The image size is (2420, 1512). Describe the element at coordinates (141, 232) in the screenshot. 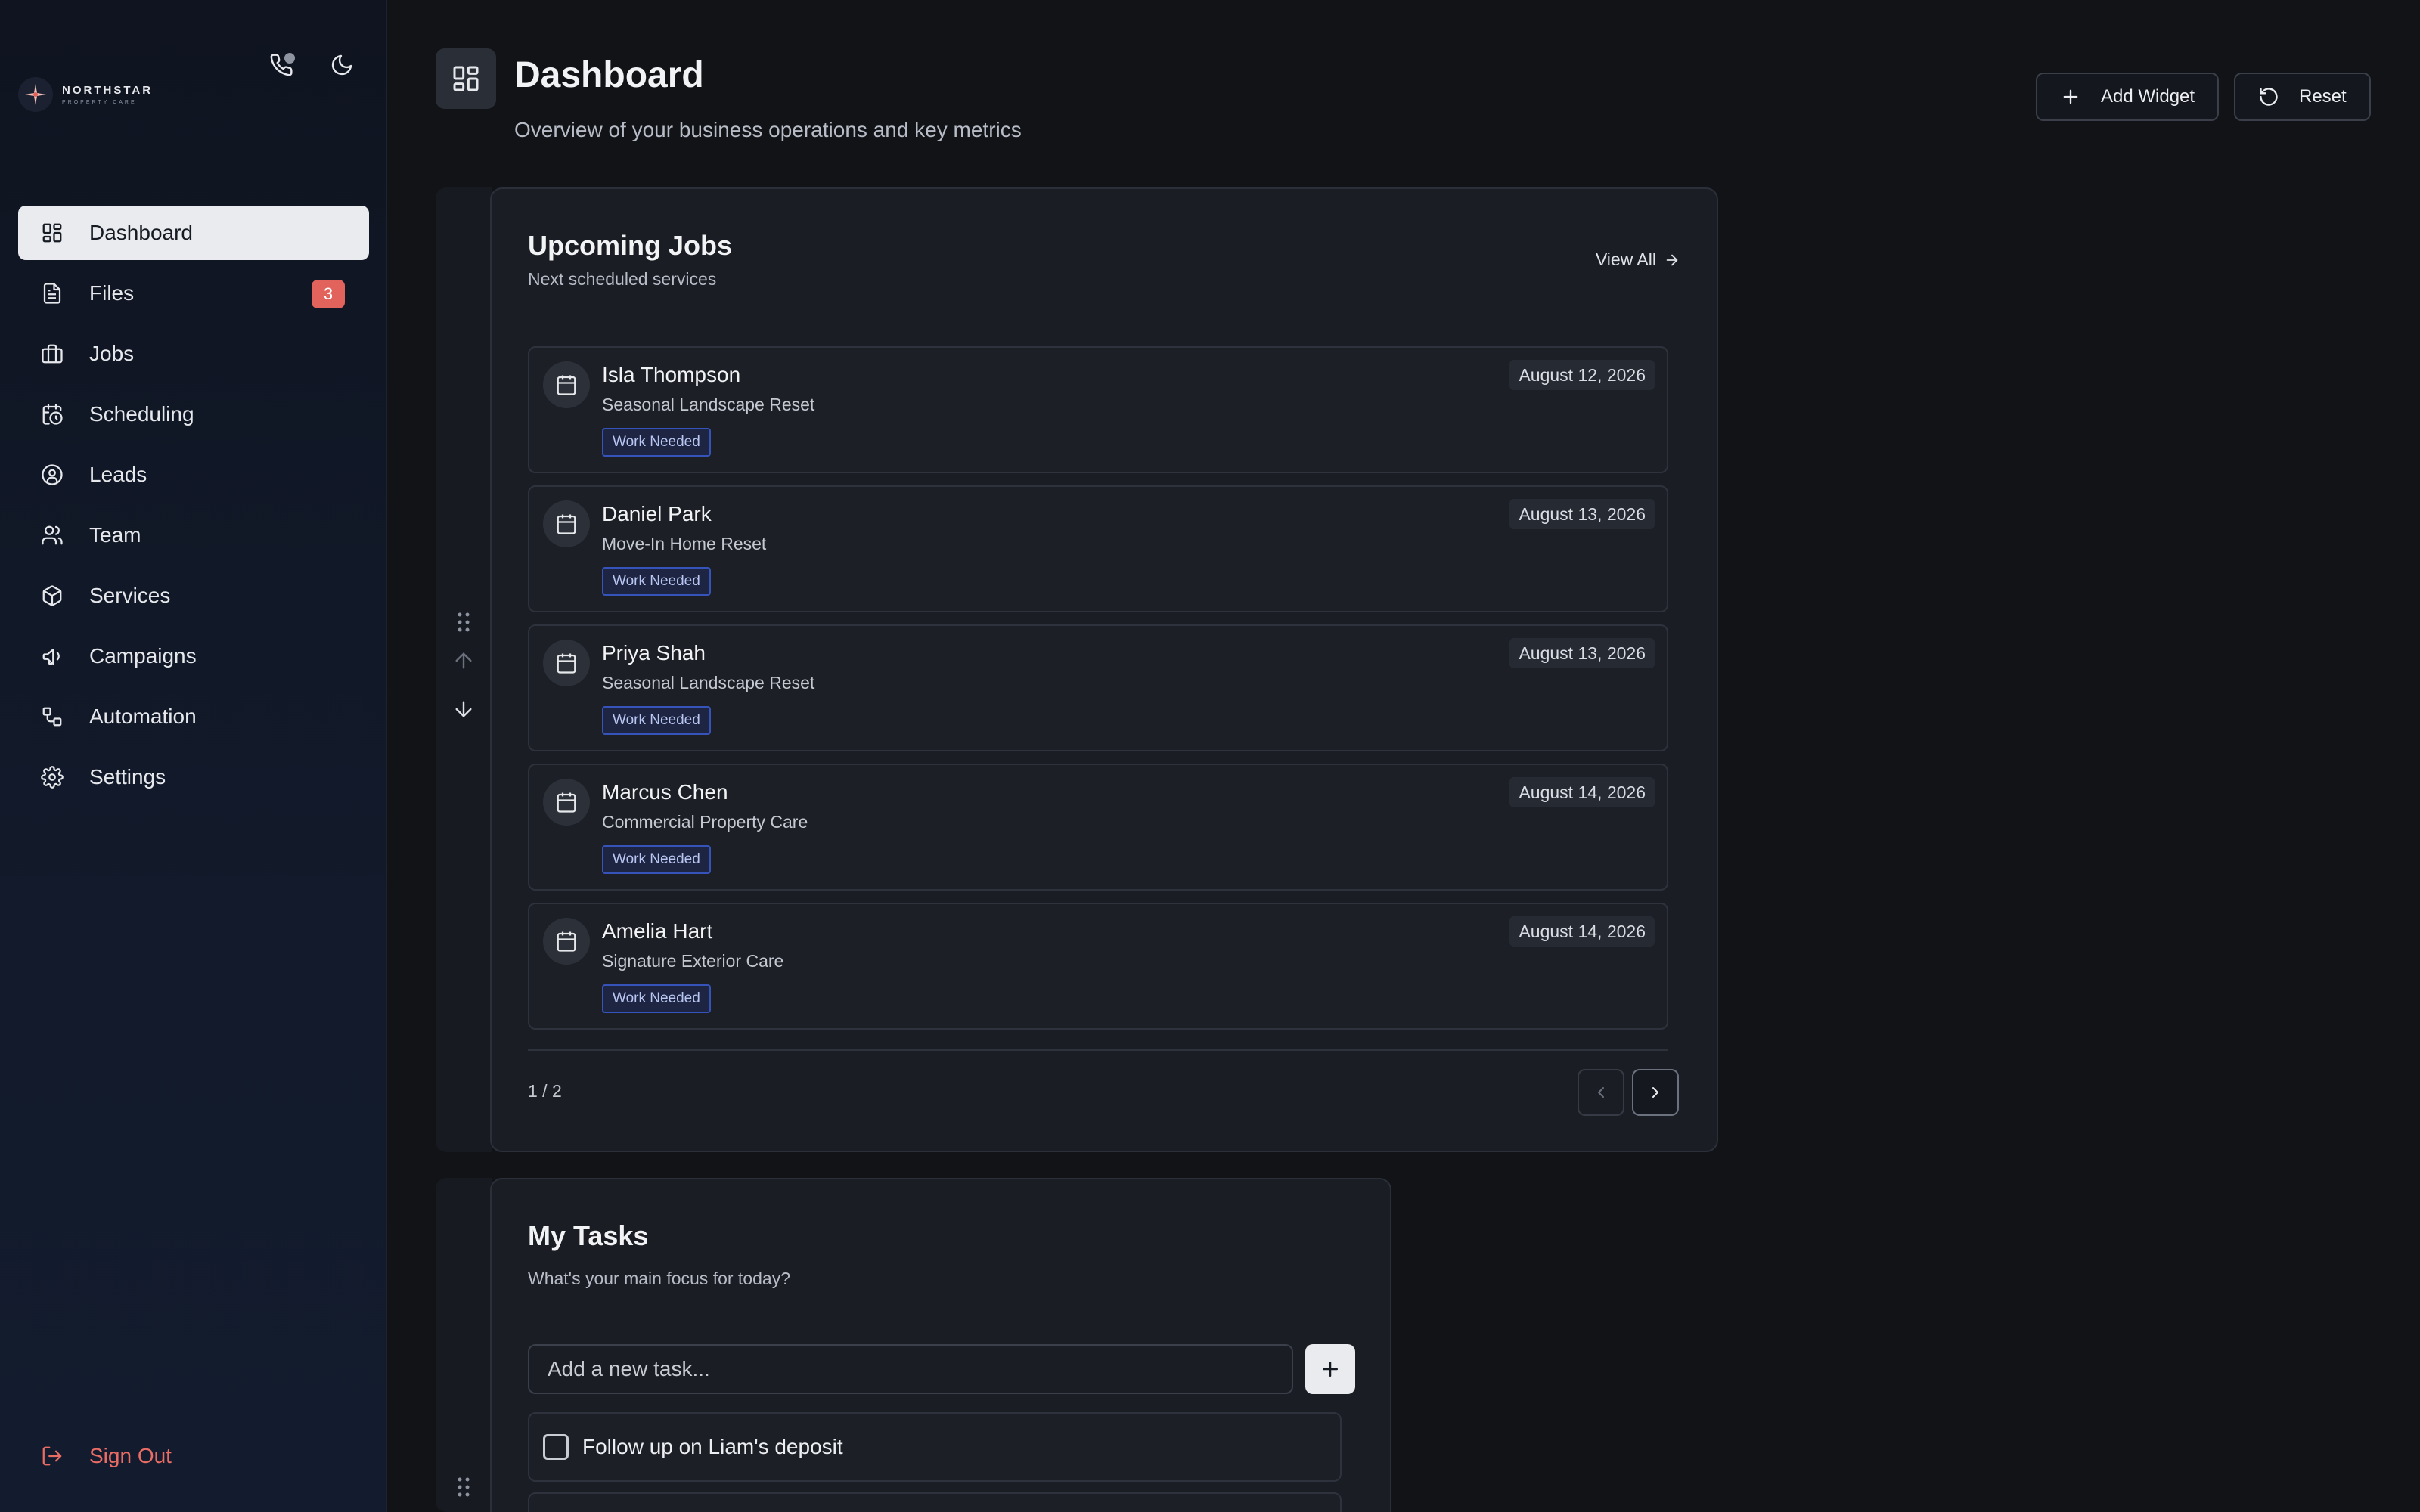

I see `sidebar-item-label: Dashboard` at that location.